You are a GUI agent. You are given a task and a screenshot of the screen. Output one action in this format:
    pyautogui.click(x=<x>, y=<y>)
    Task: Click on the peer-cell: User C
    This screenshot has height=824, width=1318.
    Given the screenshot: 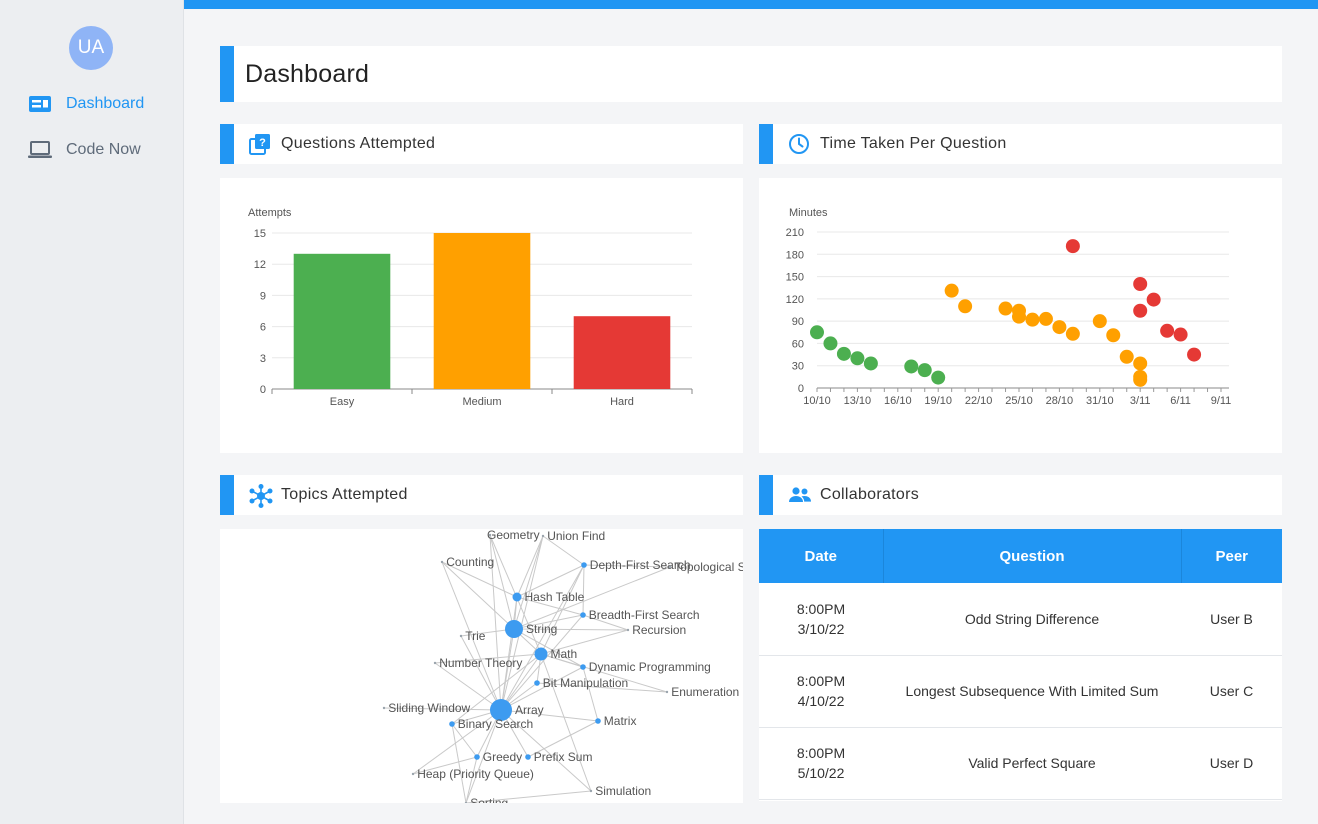 What is the action you would take?
    pyautogui.click(x=1231, y=691)
    